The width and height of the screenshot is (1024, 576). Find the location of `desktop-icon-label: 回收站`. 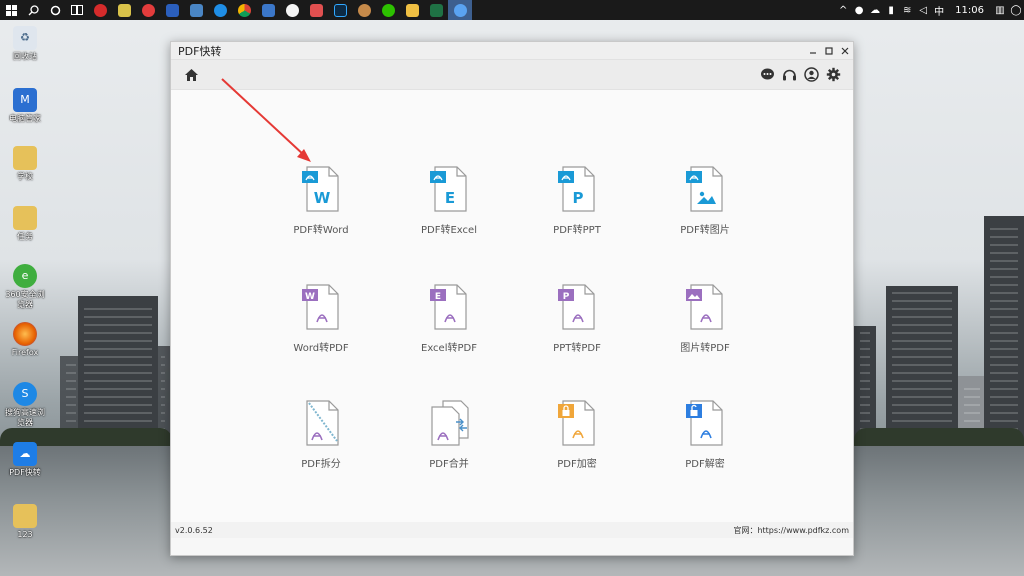

desktop-icon-label: 回收站 is located at coordinates (25, 56).